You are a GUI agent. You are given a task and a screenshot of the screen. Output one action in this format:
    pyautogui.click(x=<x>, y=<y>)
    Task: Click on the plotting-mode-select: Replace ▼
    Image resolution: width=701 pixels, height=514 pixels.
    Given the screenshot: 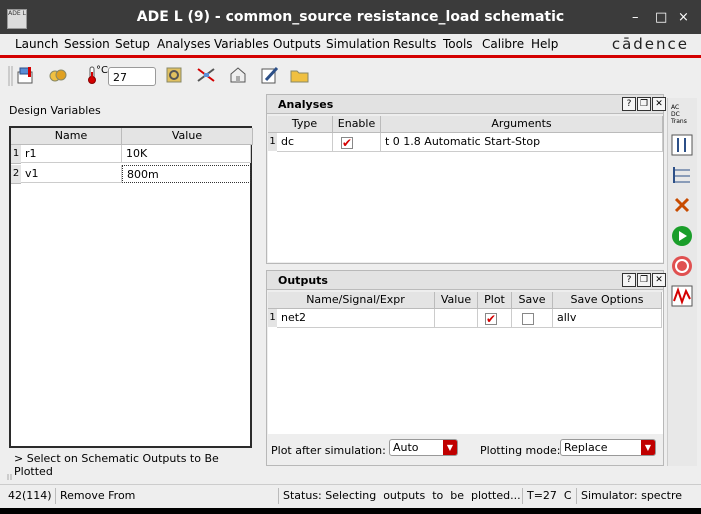 What is the action you would take?
    pyautogui.click(x=608, y=447)
    